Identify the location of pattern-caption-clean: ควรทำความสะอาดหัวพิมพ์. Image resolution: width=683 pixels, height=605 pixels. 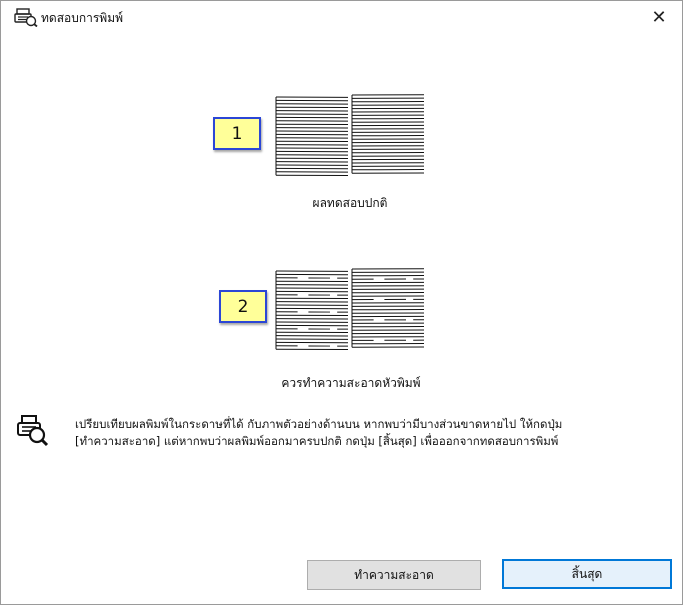
(351, 383).